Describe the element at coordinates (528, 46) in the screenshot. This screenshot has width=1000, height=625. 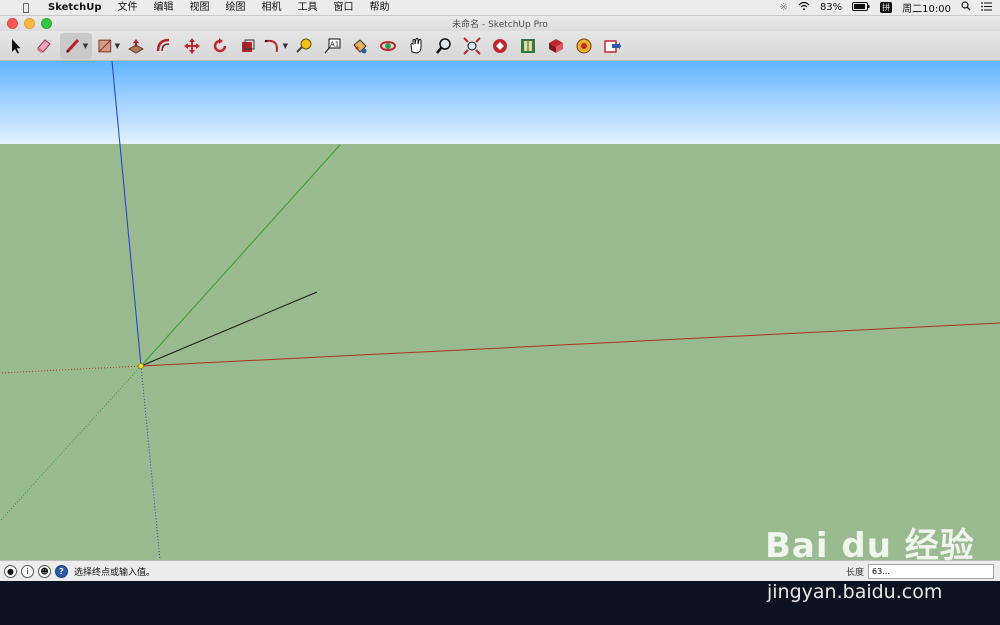
I see `extension-warehouse-icon` at that location.